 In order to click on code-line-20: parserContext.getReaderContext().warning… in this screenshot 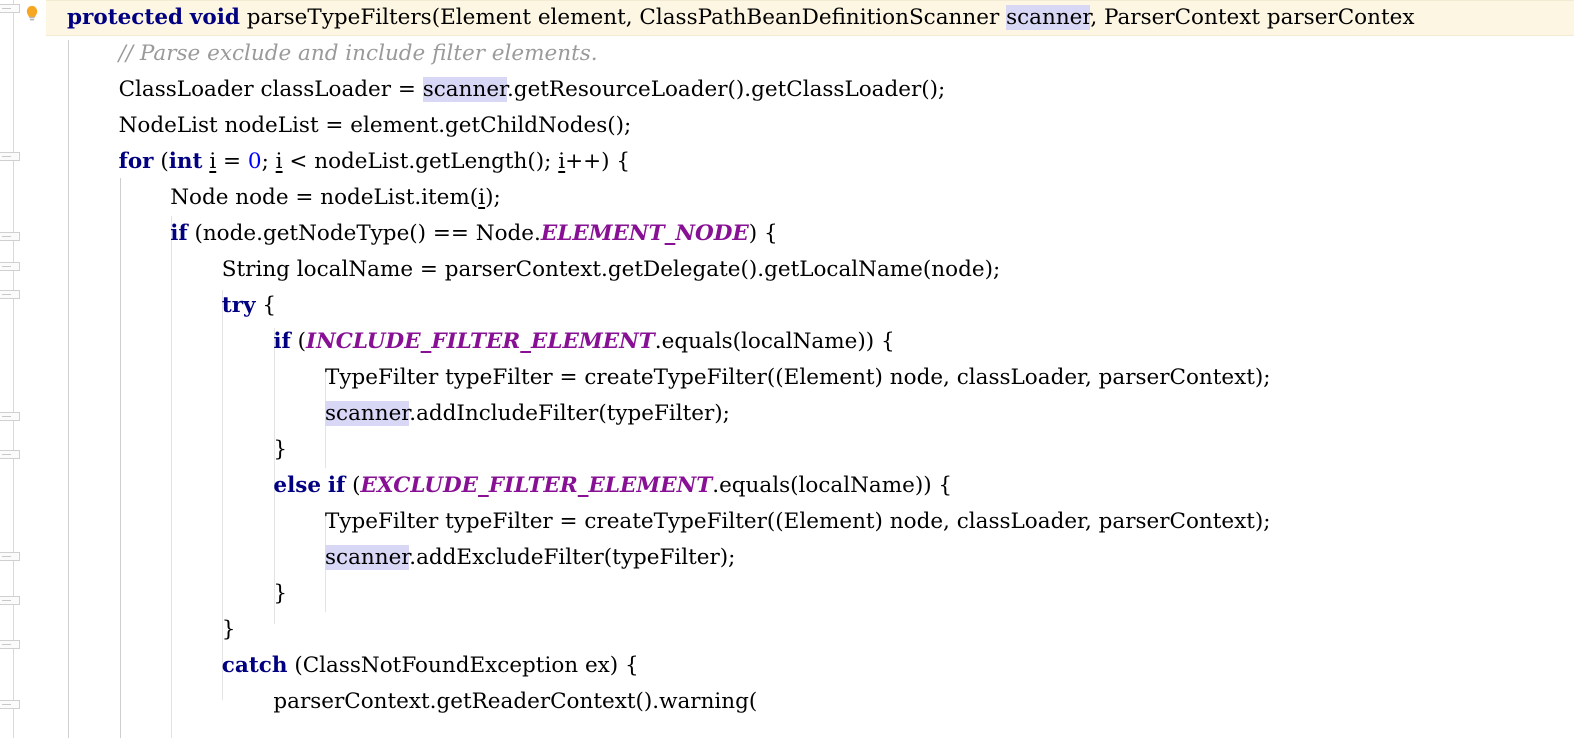, I will do `click(787, 702)`.